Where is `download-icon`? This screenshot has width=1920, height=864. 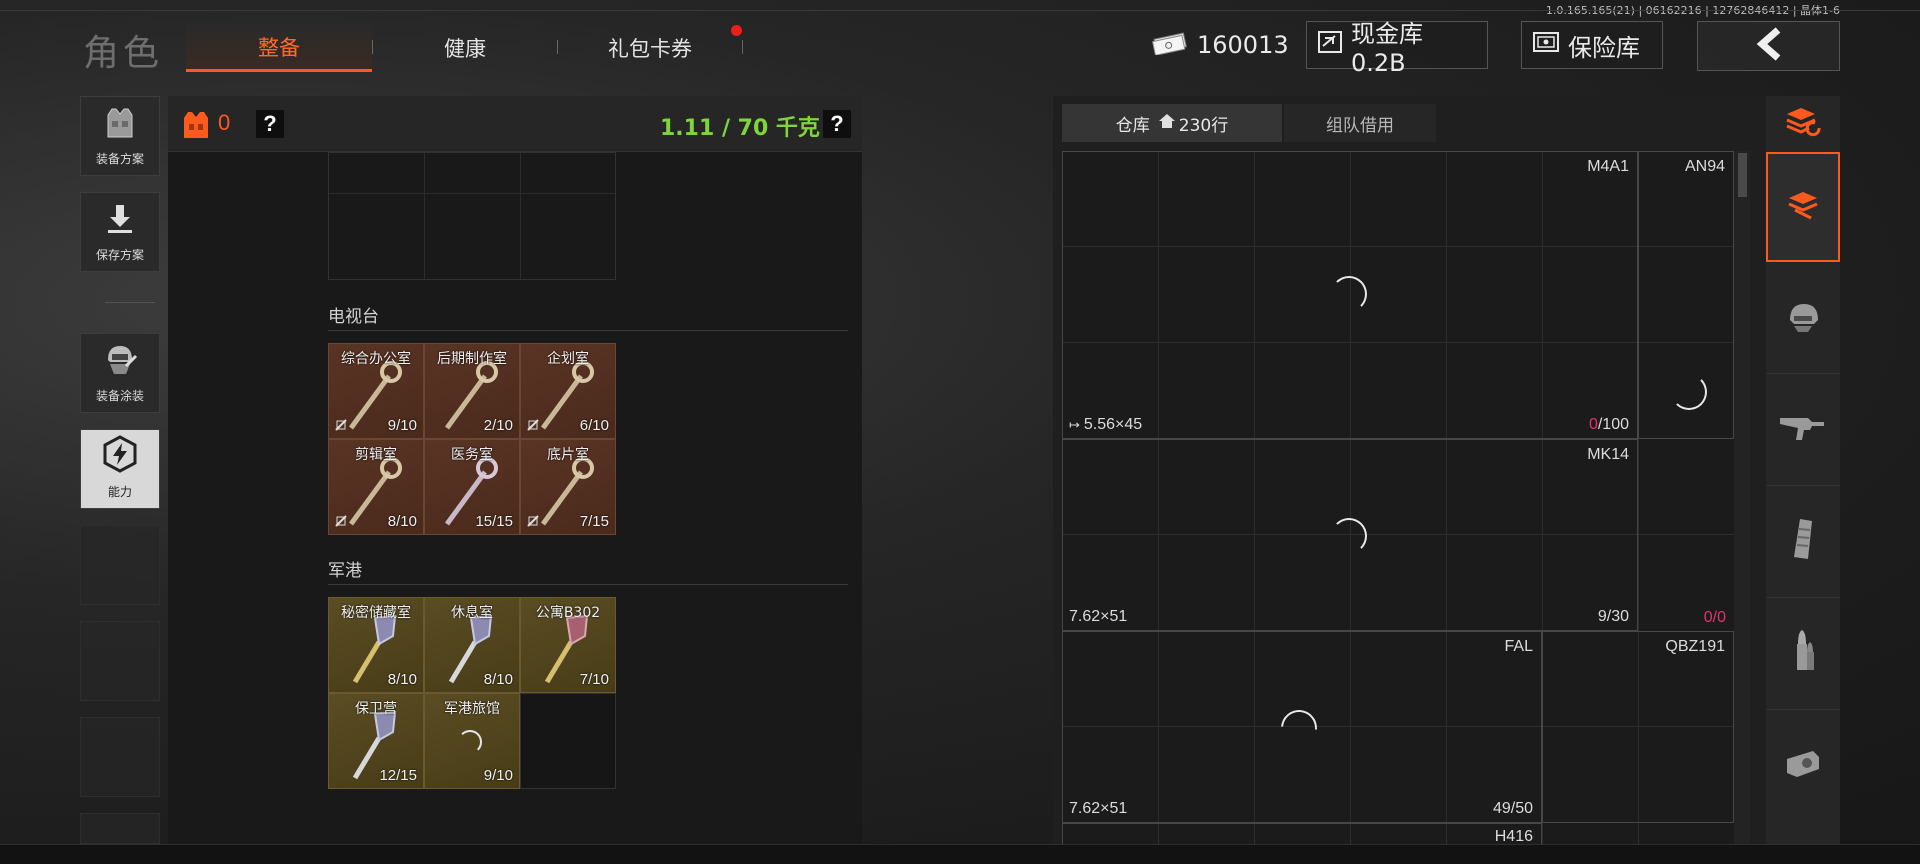
download-icon is located at coordinates (120, 221).